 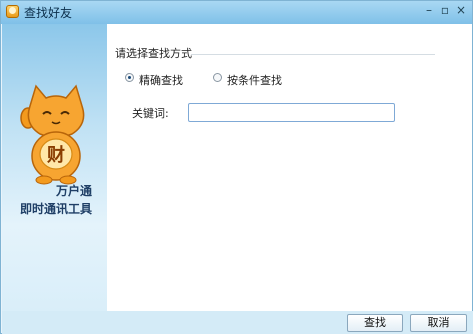 What do you see at coordinates (52, 134) in the screenshot?
I see `mascot-cat-icon: 财` at bounding box center [52, 134].